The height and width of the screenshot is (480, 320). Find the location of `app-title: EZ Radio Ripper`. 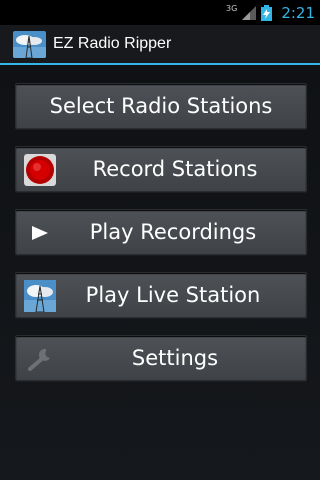

app-title: EZ Radio Ripper is located at coordinates (112, 43).